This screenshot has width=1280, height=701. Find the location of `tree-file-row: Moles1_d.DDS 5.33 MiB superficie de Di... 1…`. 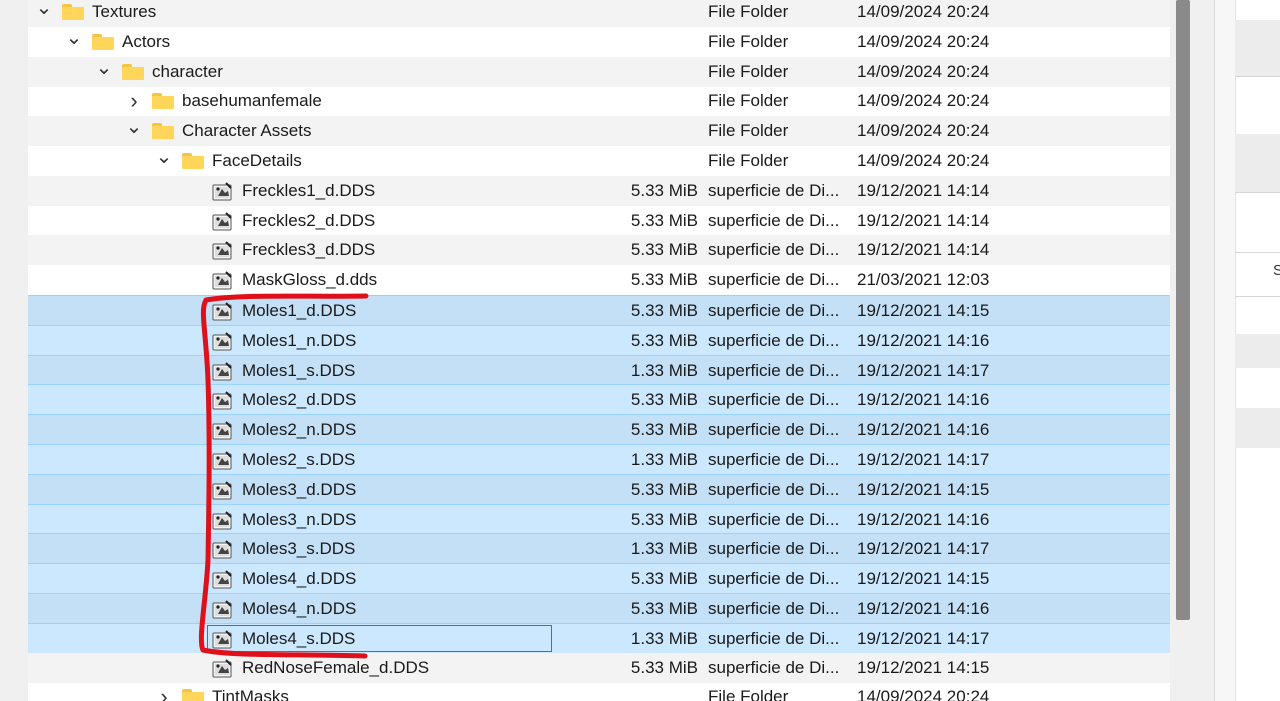

tree-file-row: Moles1_d.DDS 5.33 MiB superficie de Di... 1… is located at coordinates (599, 310).